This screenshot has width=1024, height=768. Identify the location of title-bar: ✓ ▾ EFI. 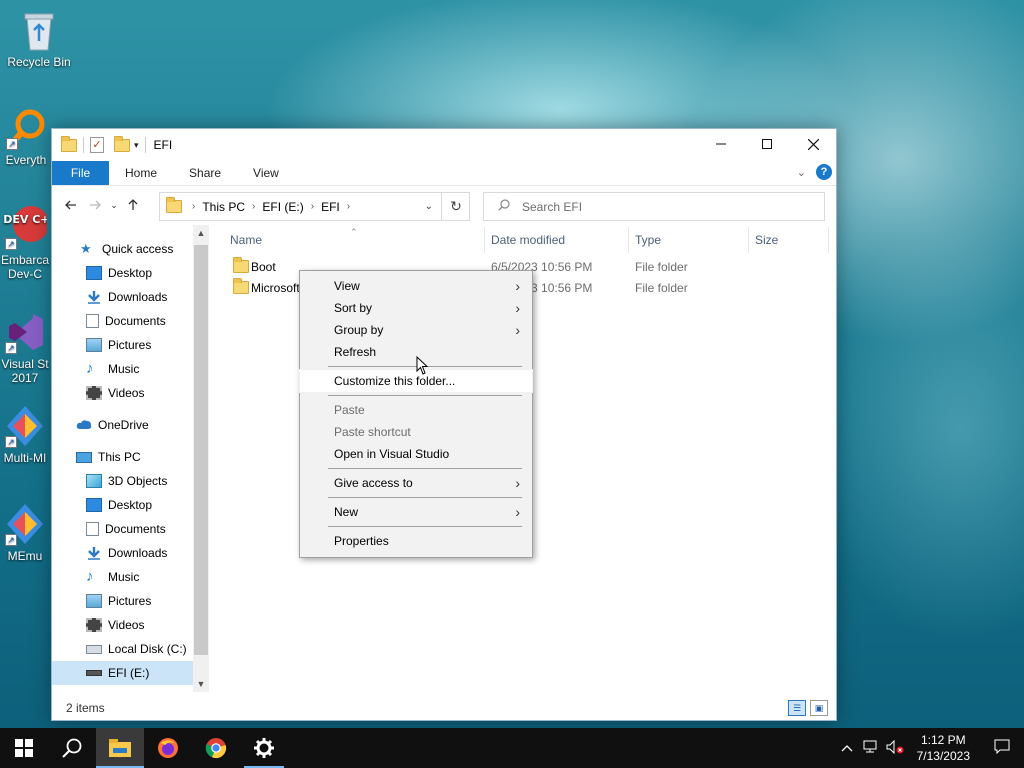
(444, 145).